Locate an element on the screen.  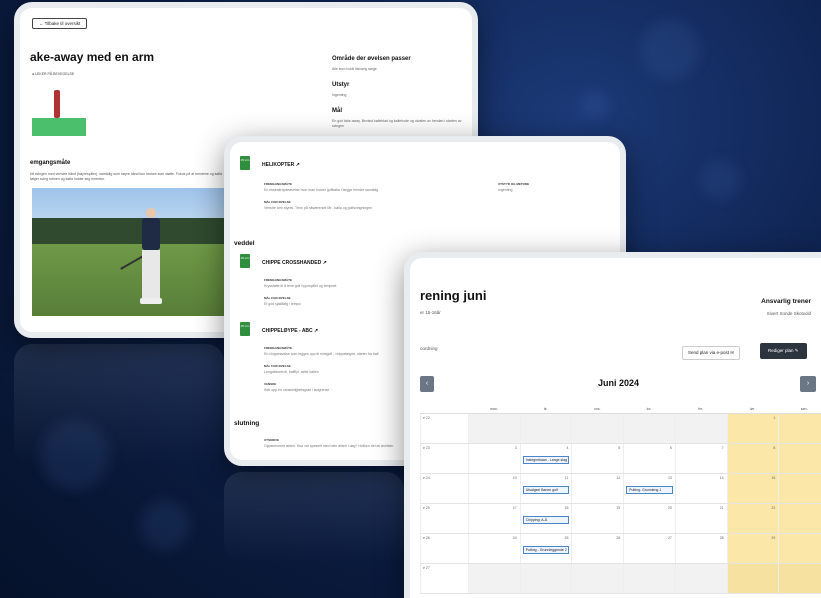
exercise-title-chippe-crosshanded: CHIPPE CROSSHANDED ↗ is located at coordinates (294, 263).